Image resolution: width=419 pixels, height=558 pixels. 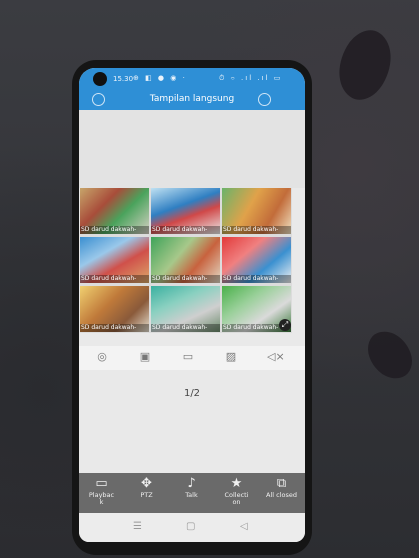 I want to click on nav-collection: ★ Collecti on, so click(x=236, y=493).